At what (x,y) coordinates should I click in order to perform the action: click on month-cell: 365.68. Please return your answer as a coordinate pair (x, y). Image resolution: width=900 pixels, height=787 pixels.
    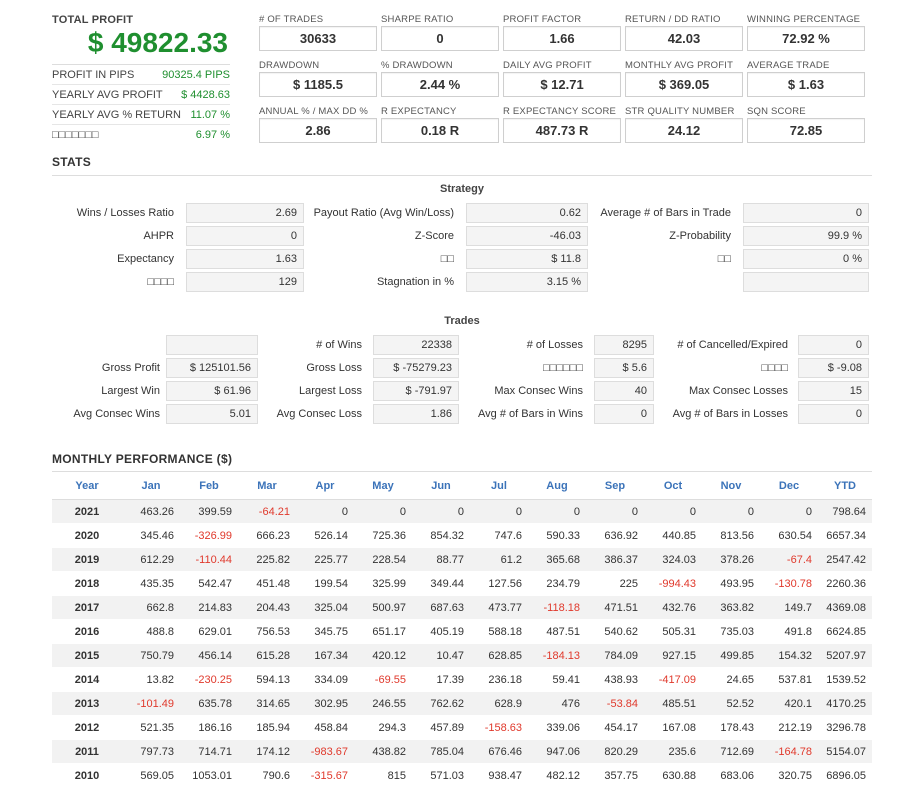
    Looking at the image, I should click on (563, 559).